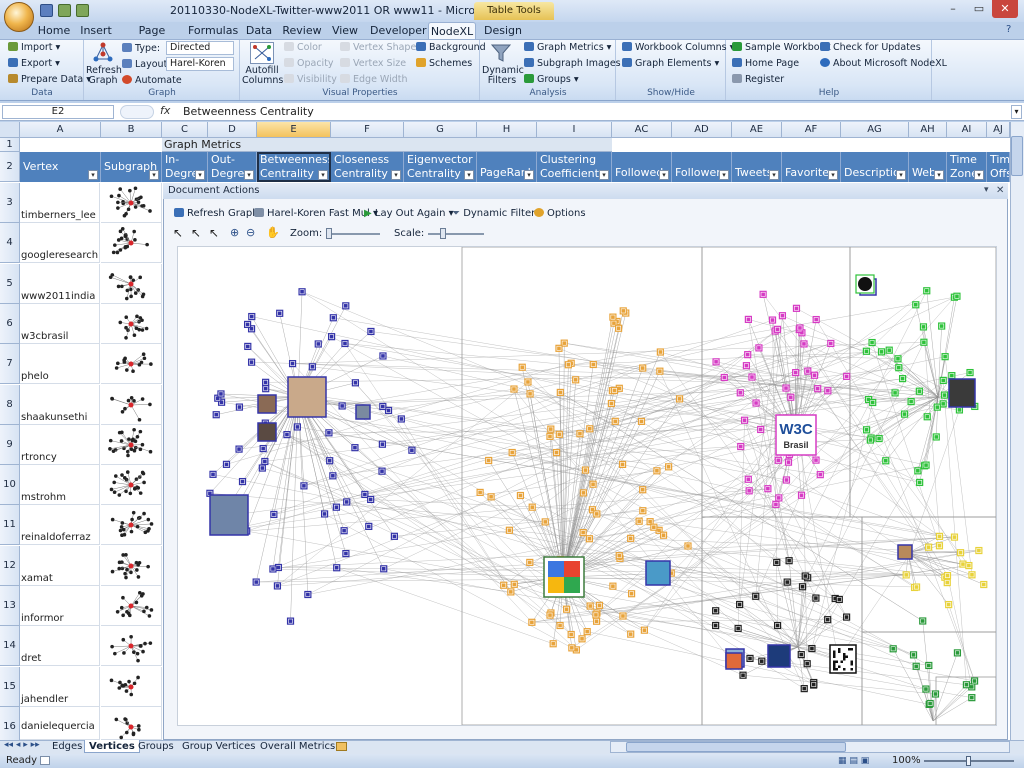  What do you see at coordinates (213, 30) in the screenshot?
I see `tab-formulas: Formulas` at bounding box center [213, 30].